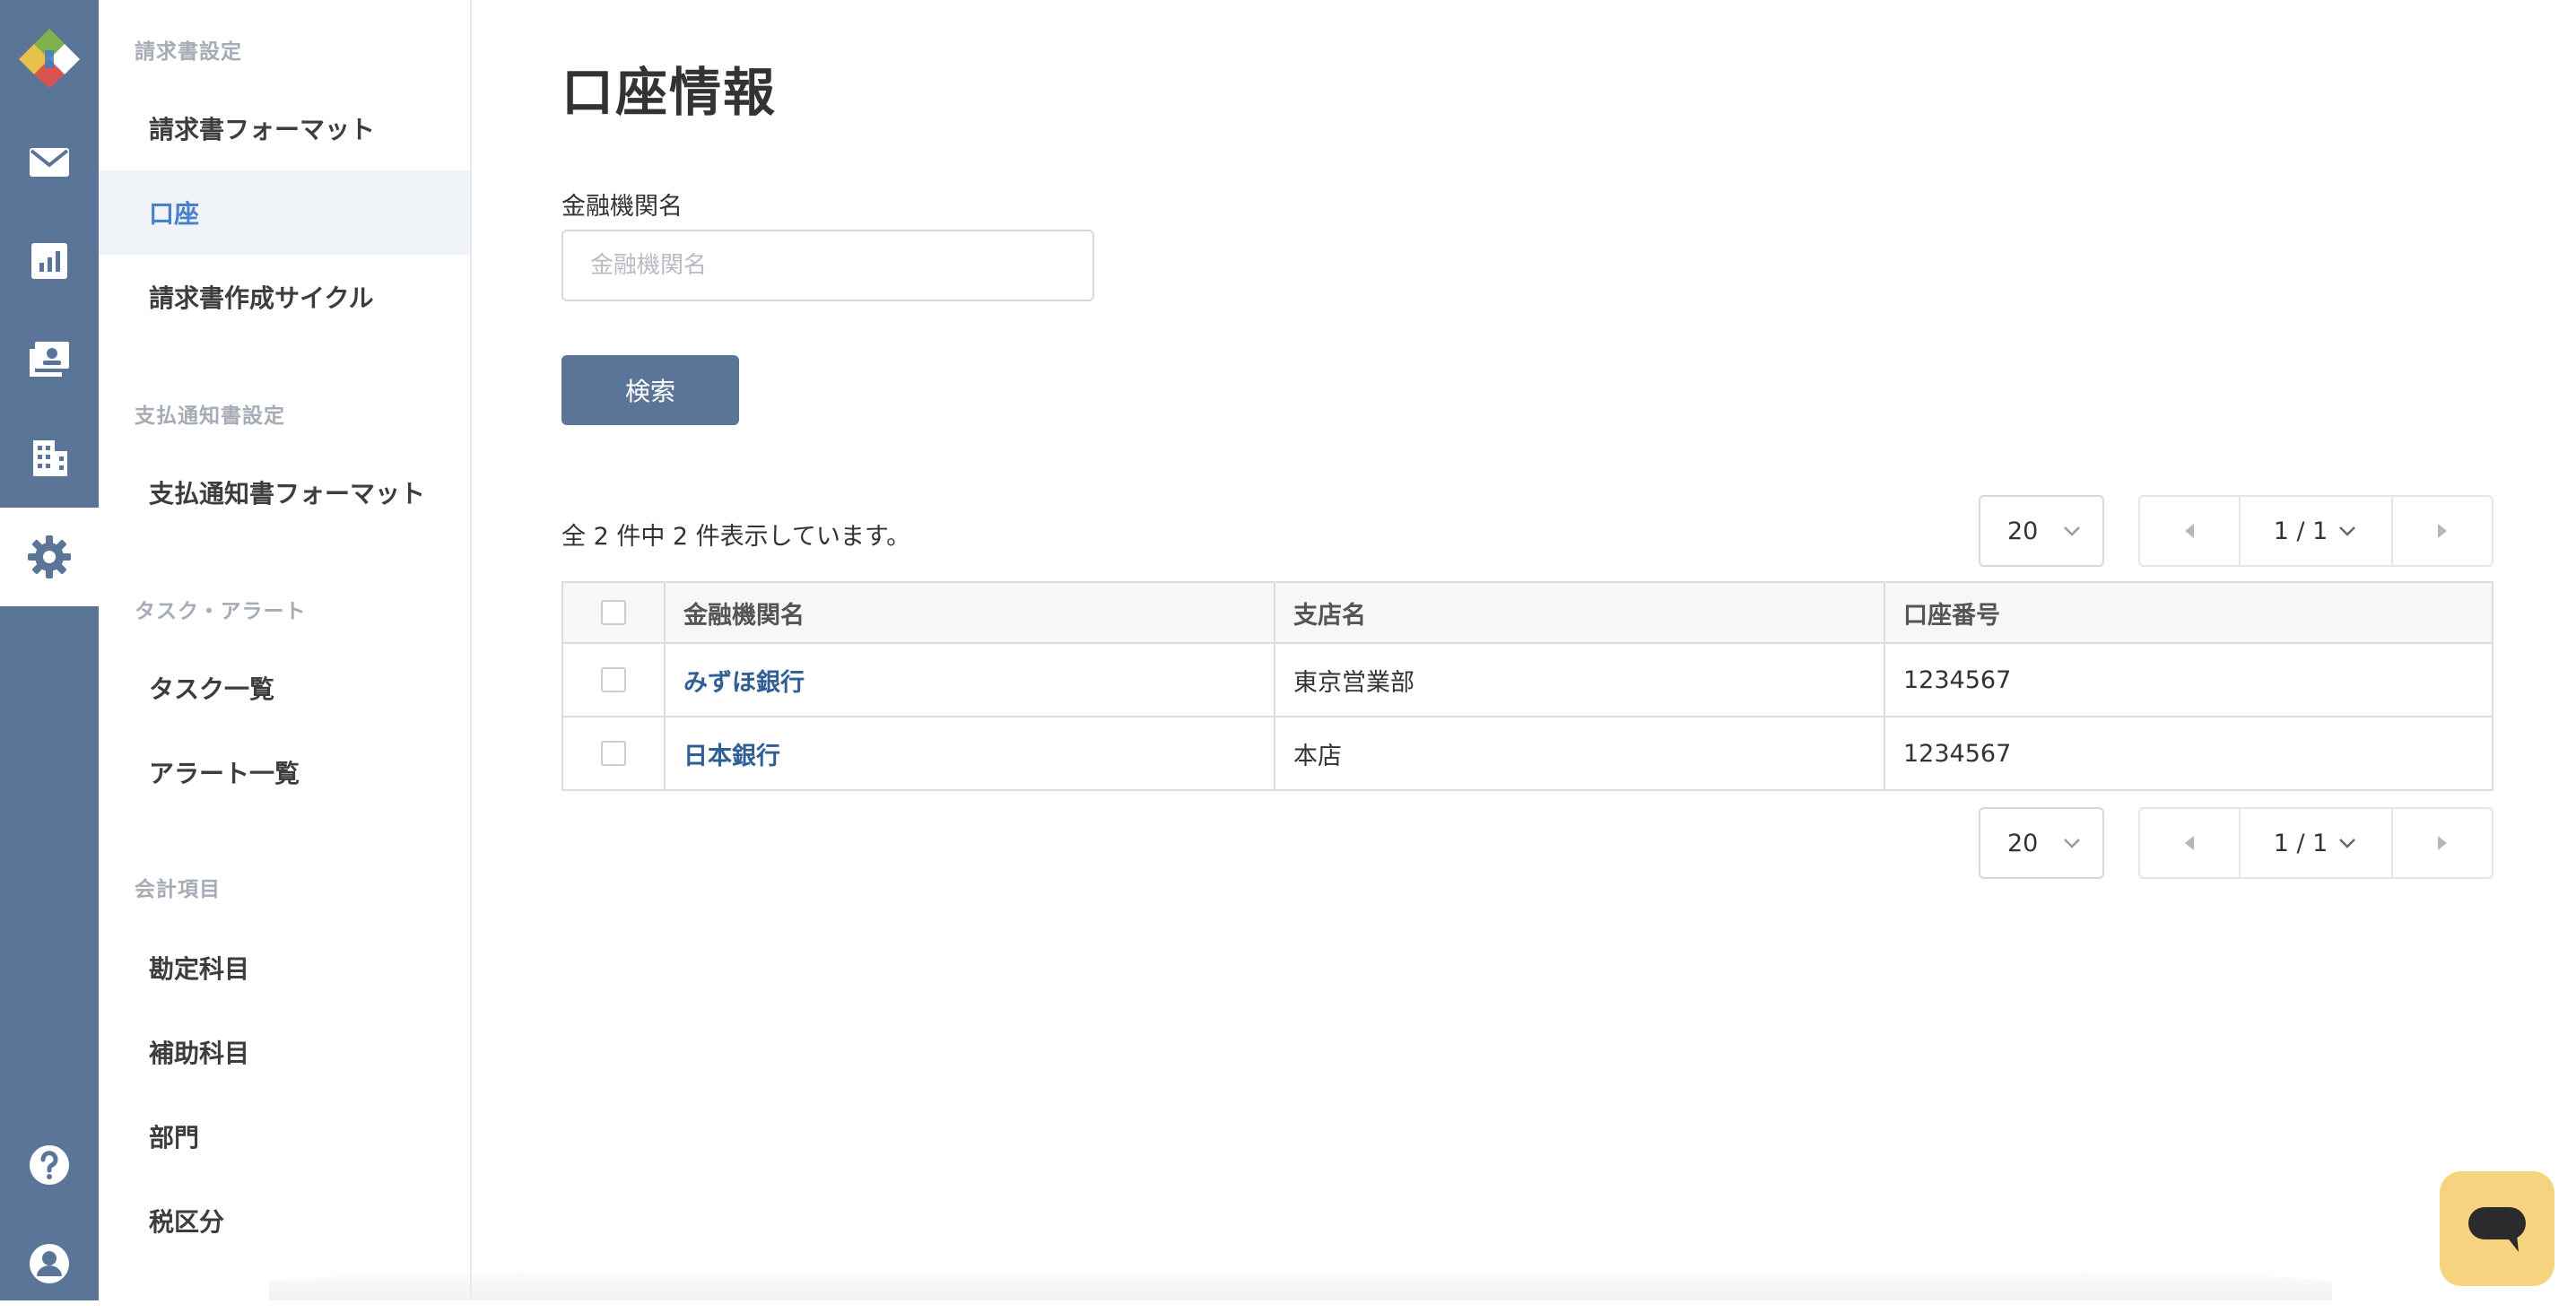  What do you see at coordinates (1579, 612) in the screenshot?
I see `column-header-branch: 支店名` at bounding box center [1579, 612].